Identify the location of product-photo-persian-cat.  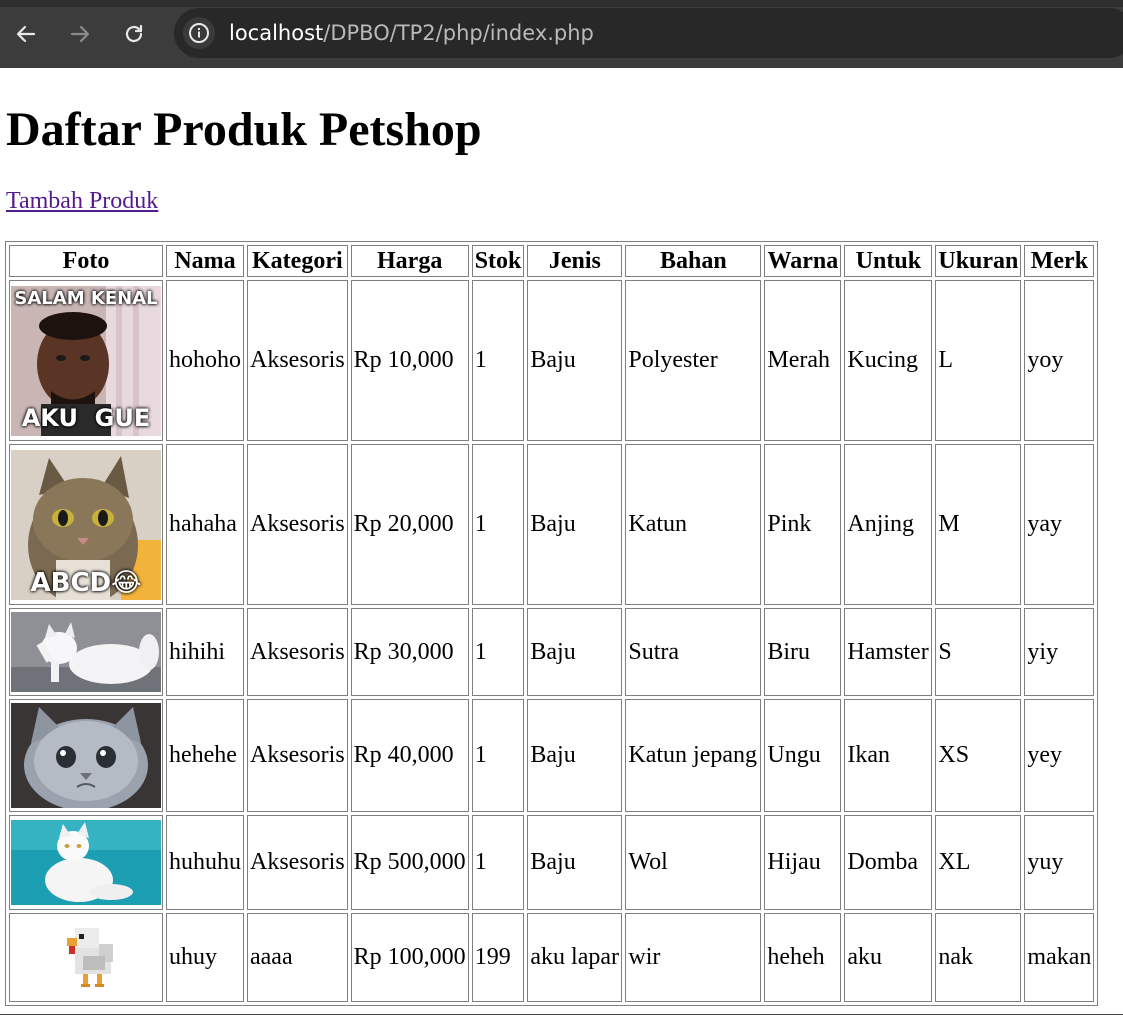
(86, 652).